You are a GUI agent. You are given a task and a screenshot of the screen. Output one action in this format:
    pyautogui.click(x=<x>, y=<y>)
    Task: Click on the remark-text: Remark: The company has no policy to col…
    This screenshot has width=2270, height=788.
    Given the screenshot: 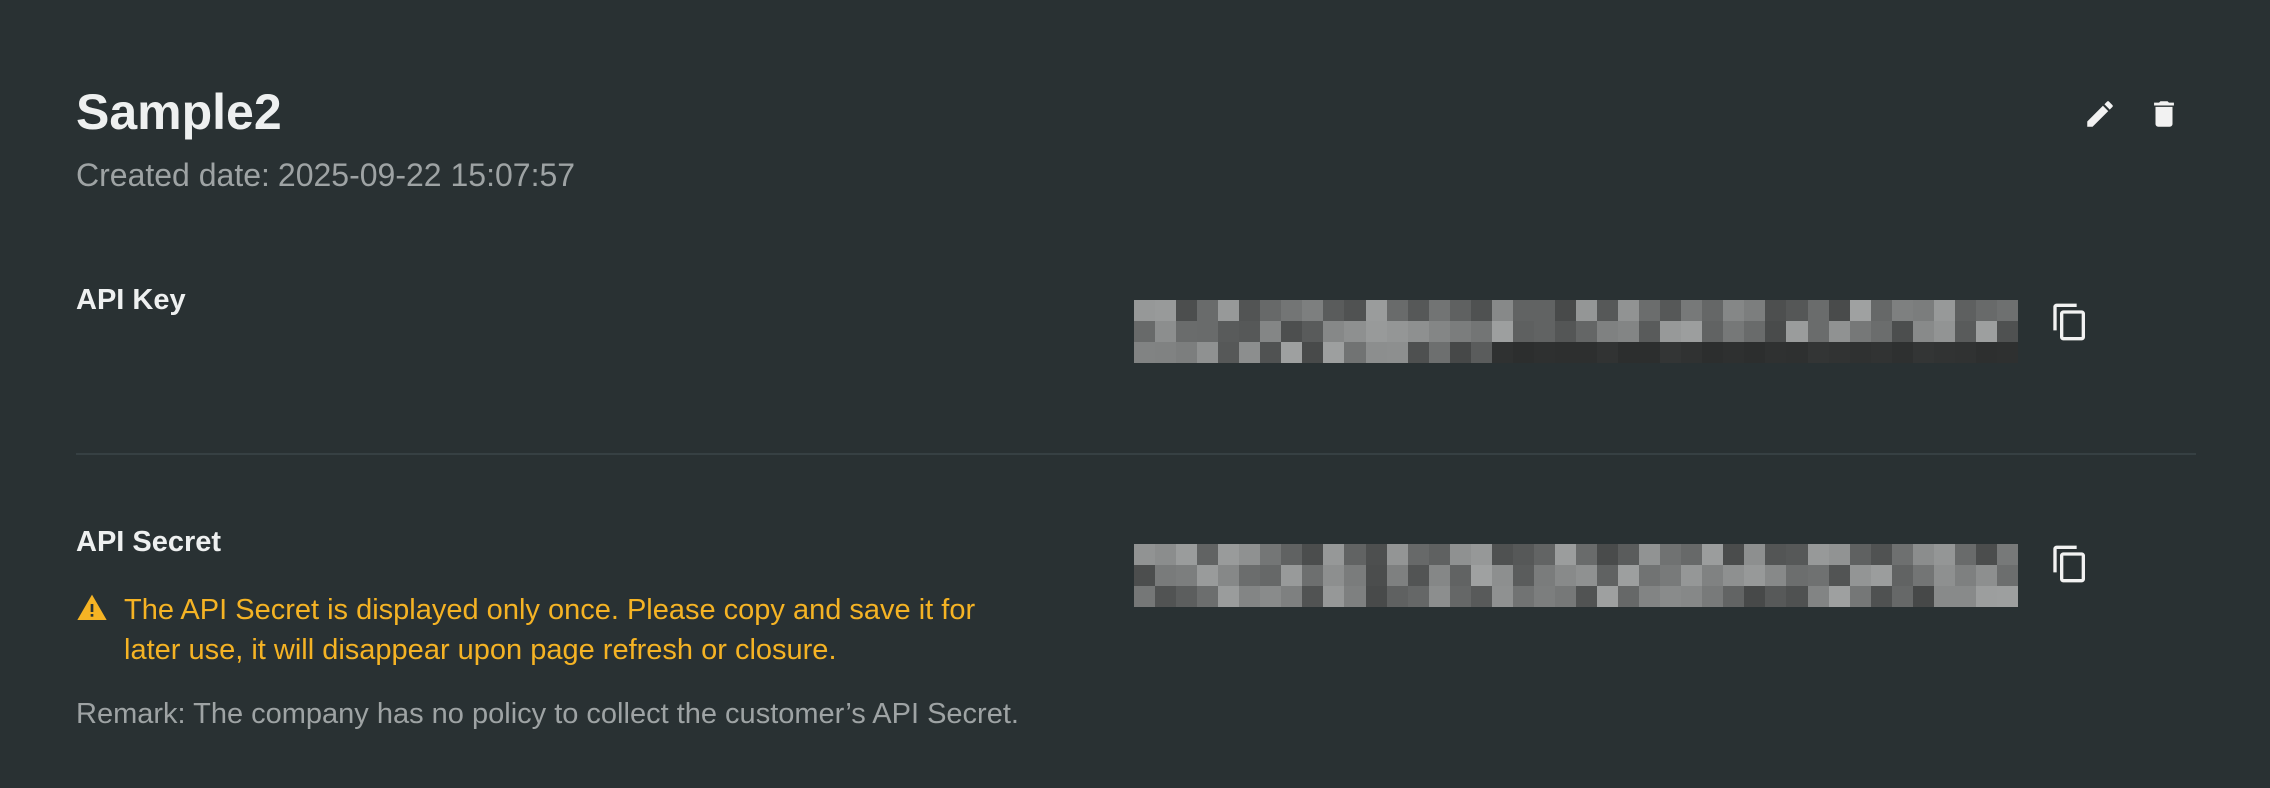 What is the action you would take?
    pyautogui.click(x=547, y=714)
    